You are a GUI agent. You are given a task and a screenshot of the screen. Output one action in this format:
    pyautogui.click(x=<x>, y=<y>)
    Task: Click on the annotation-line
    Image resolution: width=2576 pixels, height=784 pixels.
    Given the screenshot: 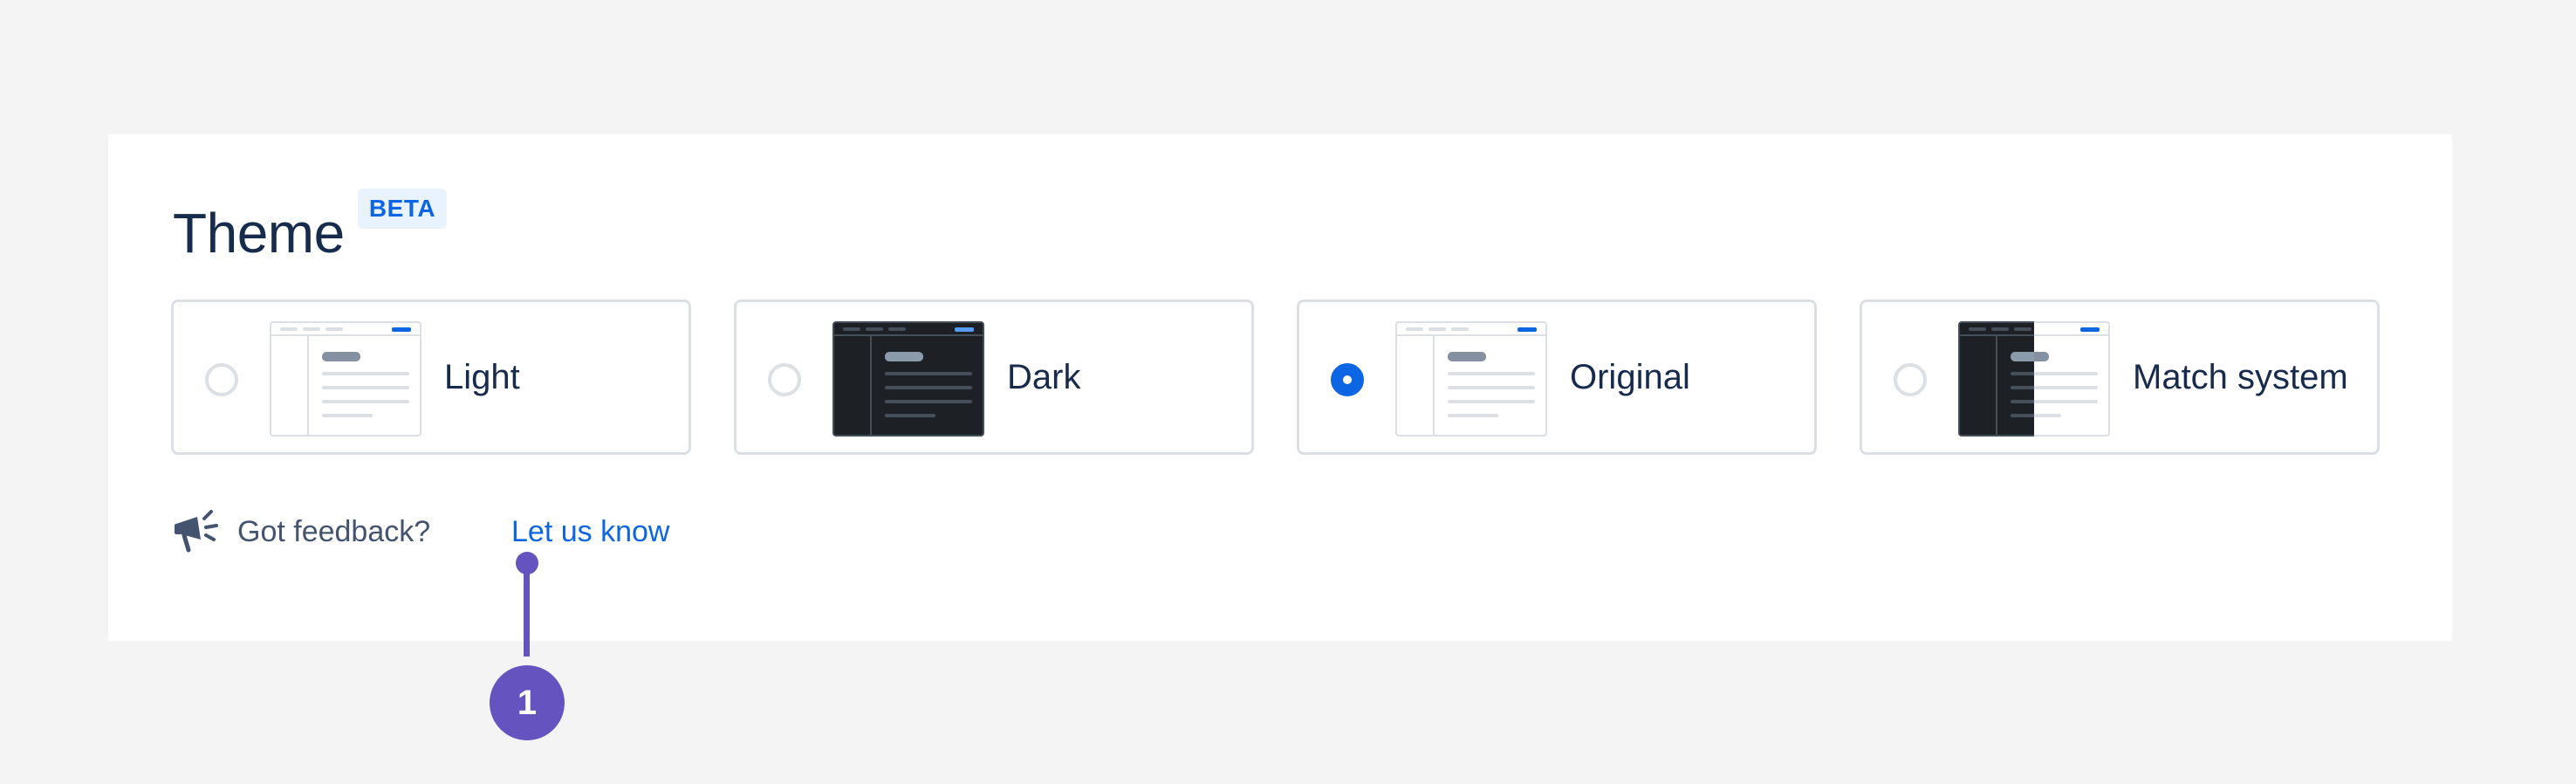 What is the action you would take?
    pyautogui.click(x=527, y=609)
    